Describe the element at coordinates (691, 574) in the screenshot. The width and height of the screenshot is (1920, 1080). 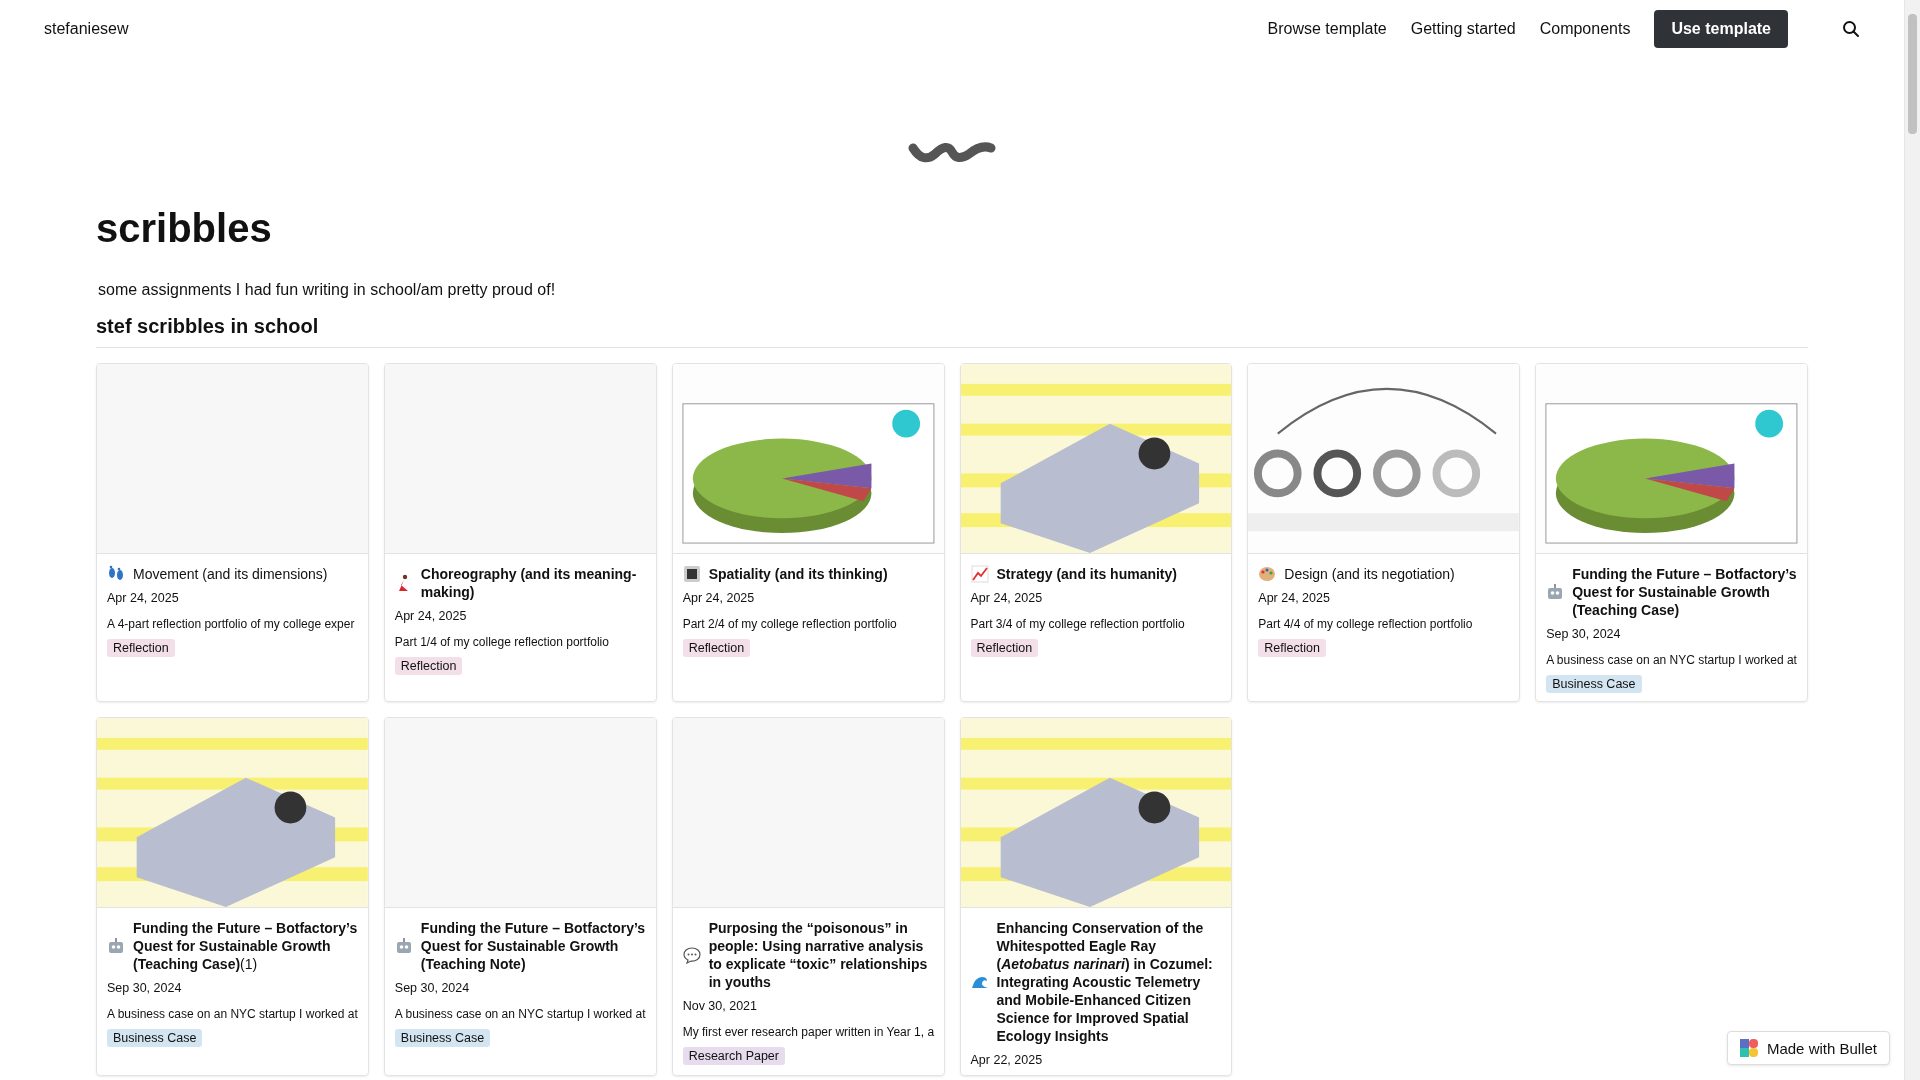
I see `square-icon` at that location.